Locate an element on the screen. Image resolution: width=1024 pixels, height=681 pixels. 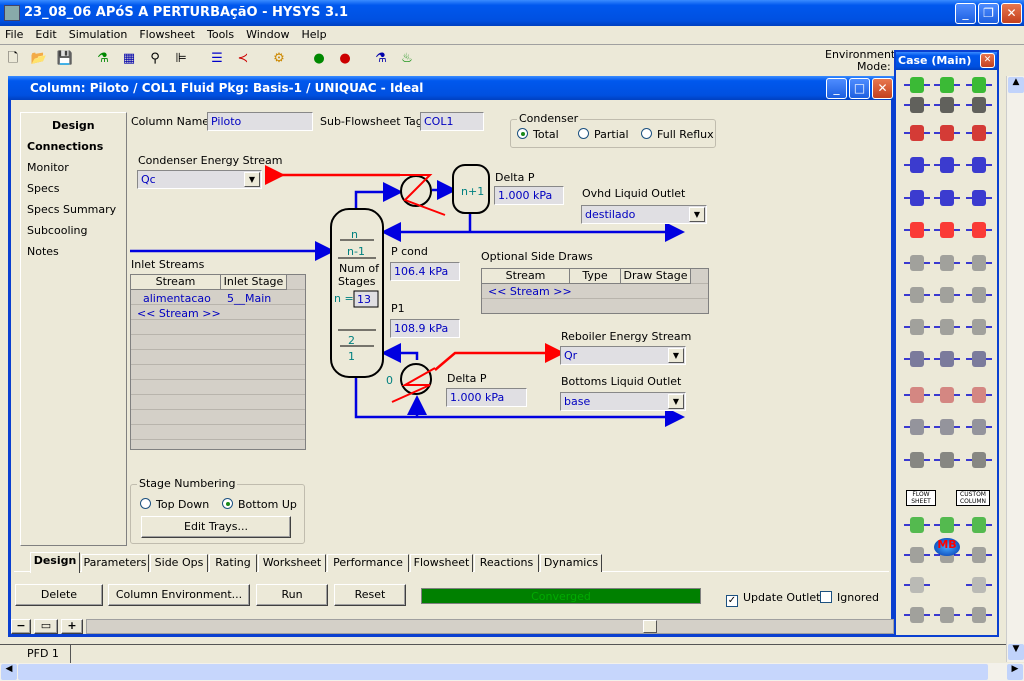
reboiler-energy-select: Qr ▼ is located at coordinates (623, 355).